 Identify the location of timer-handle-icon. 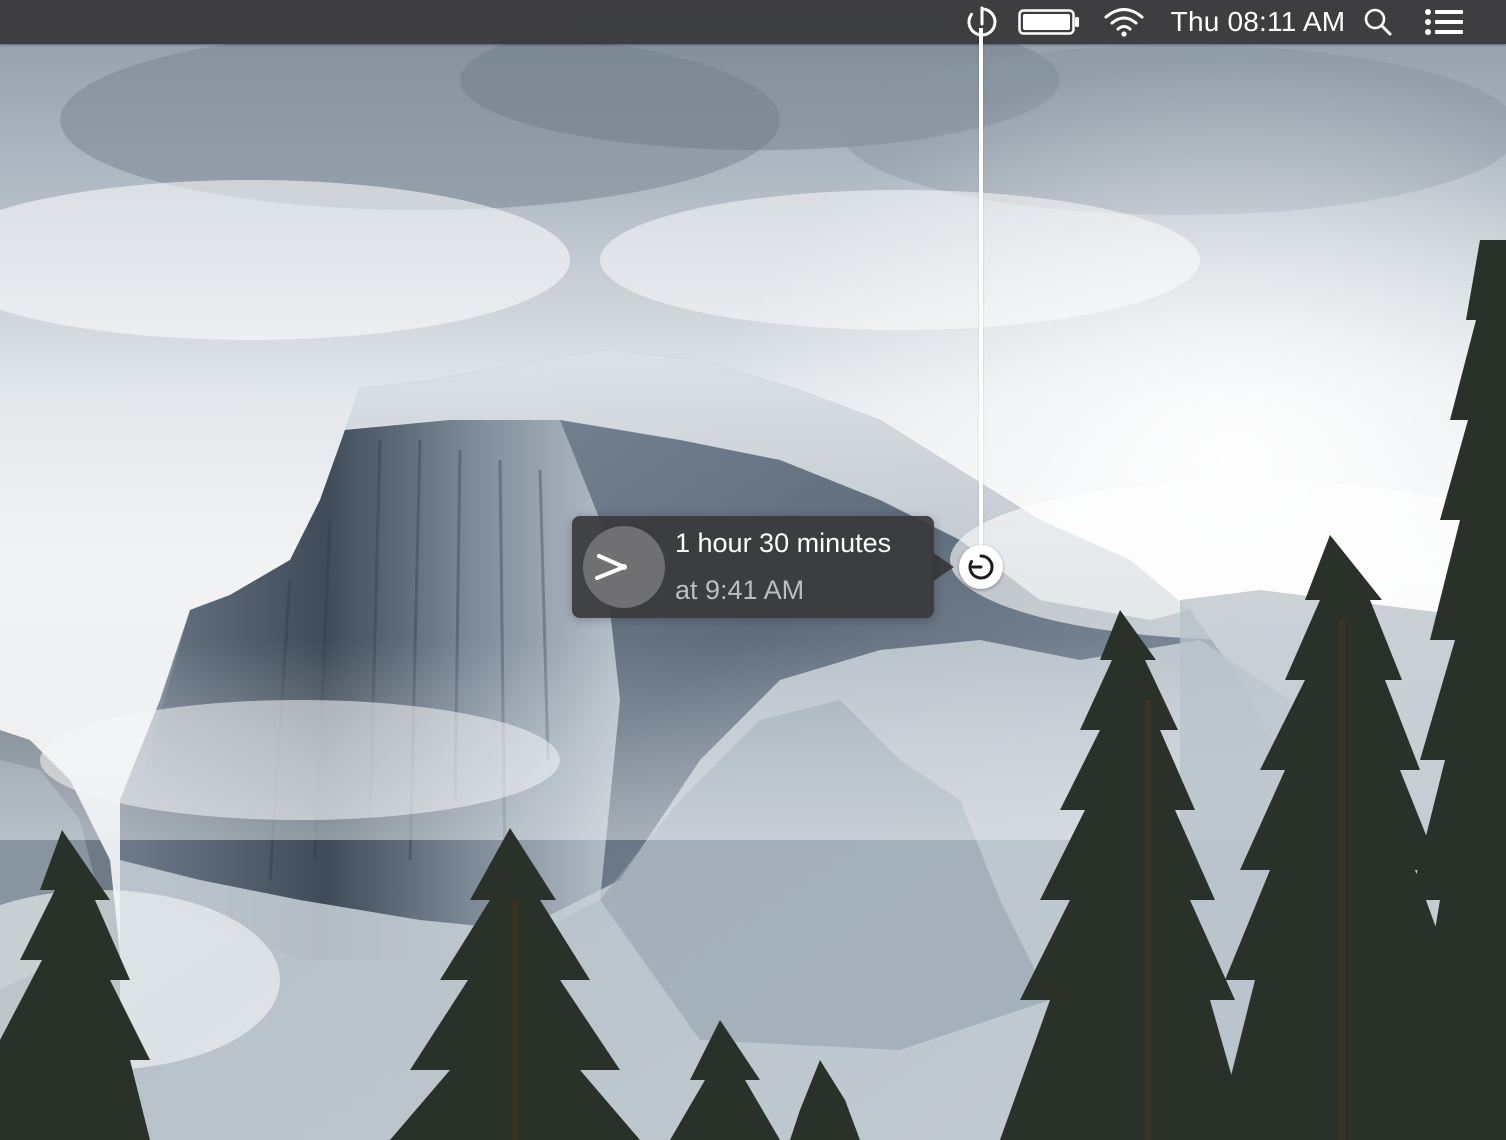
(981, 567).